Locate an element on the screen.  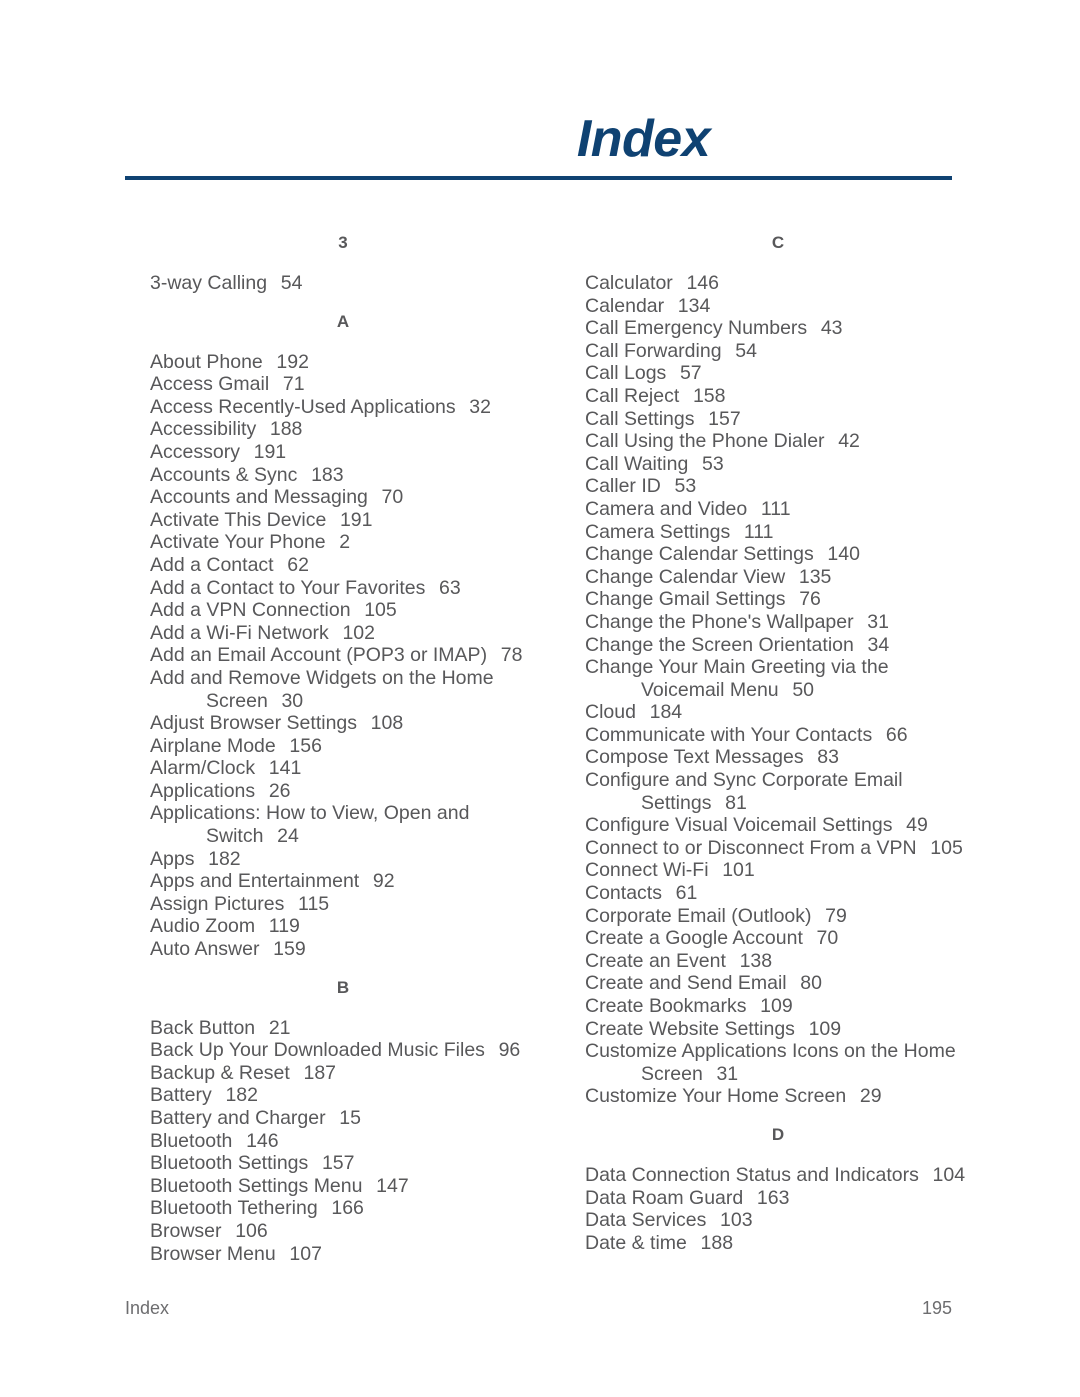
index-entry-title: 3-way Calling is located at coordinates (209, 283).